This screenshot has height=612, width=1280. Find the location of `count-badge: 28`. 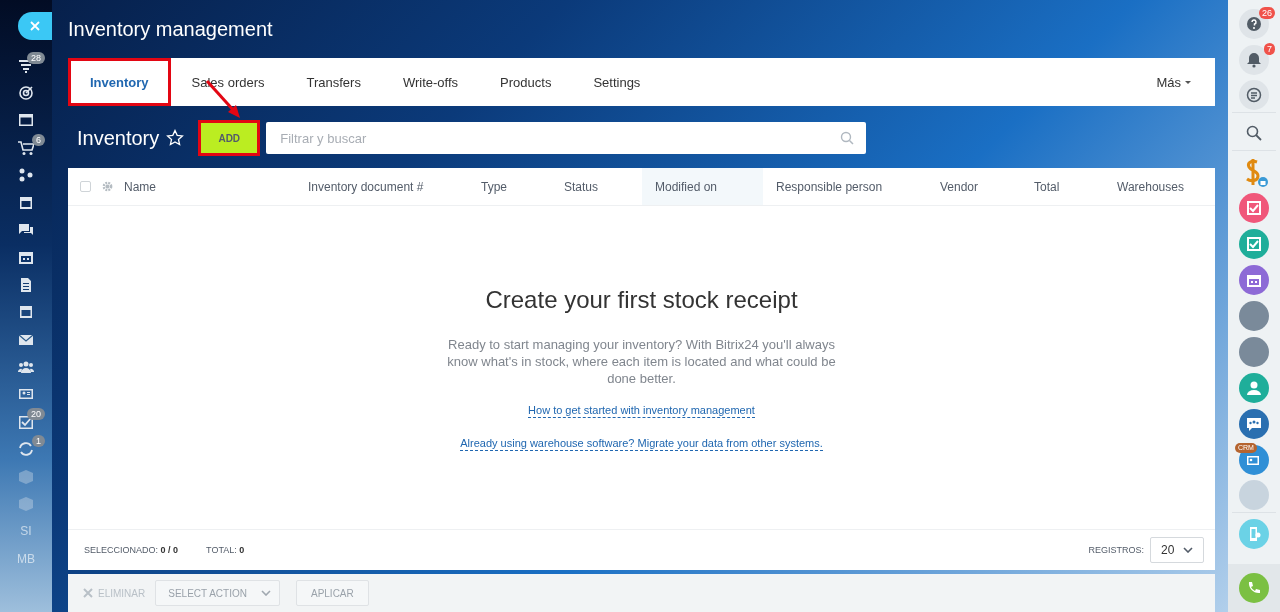

count-badge: 28 is located at coordinates (36, 58).